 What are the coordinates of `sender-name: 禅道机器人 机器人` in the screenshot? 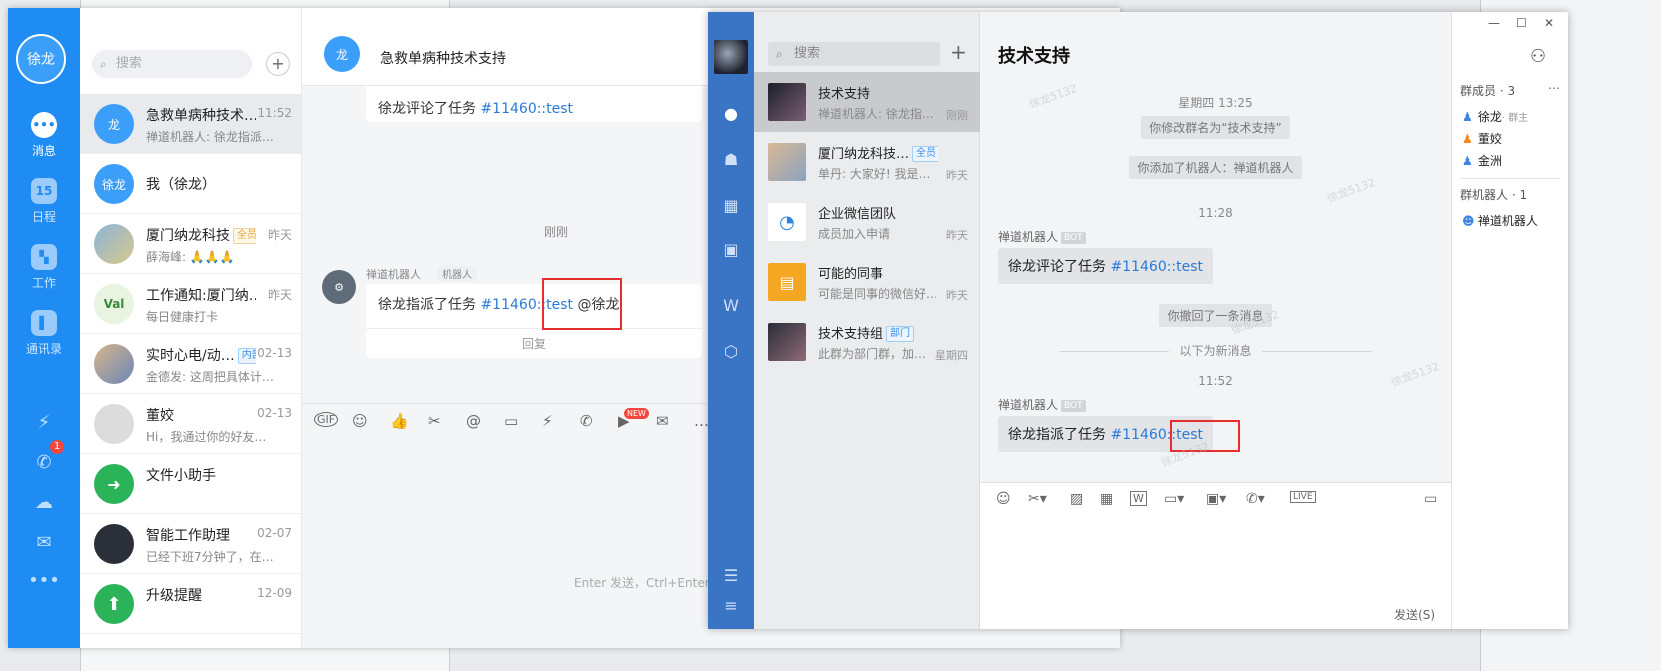 It's located at (421, 274).